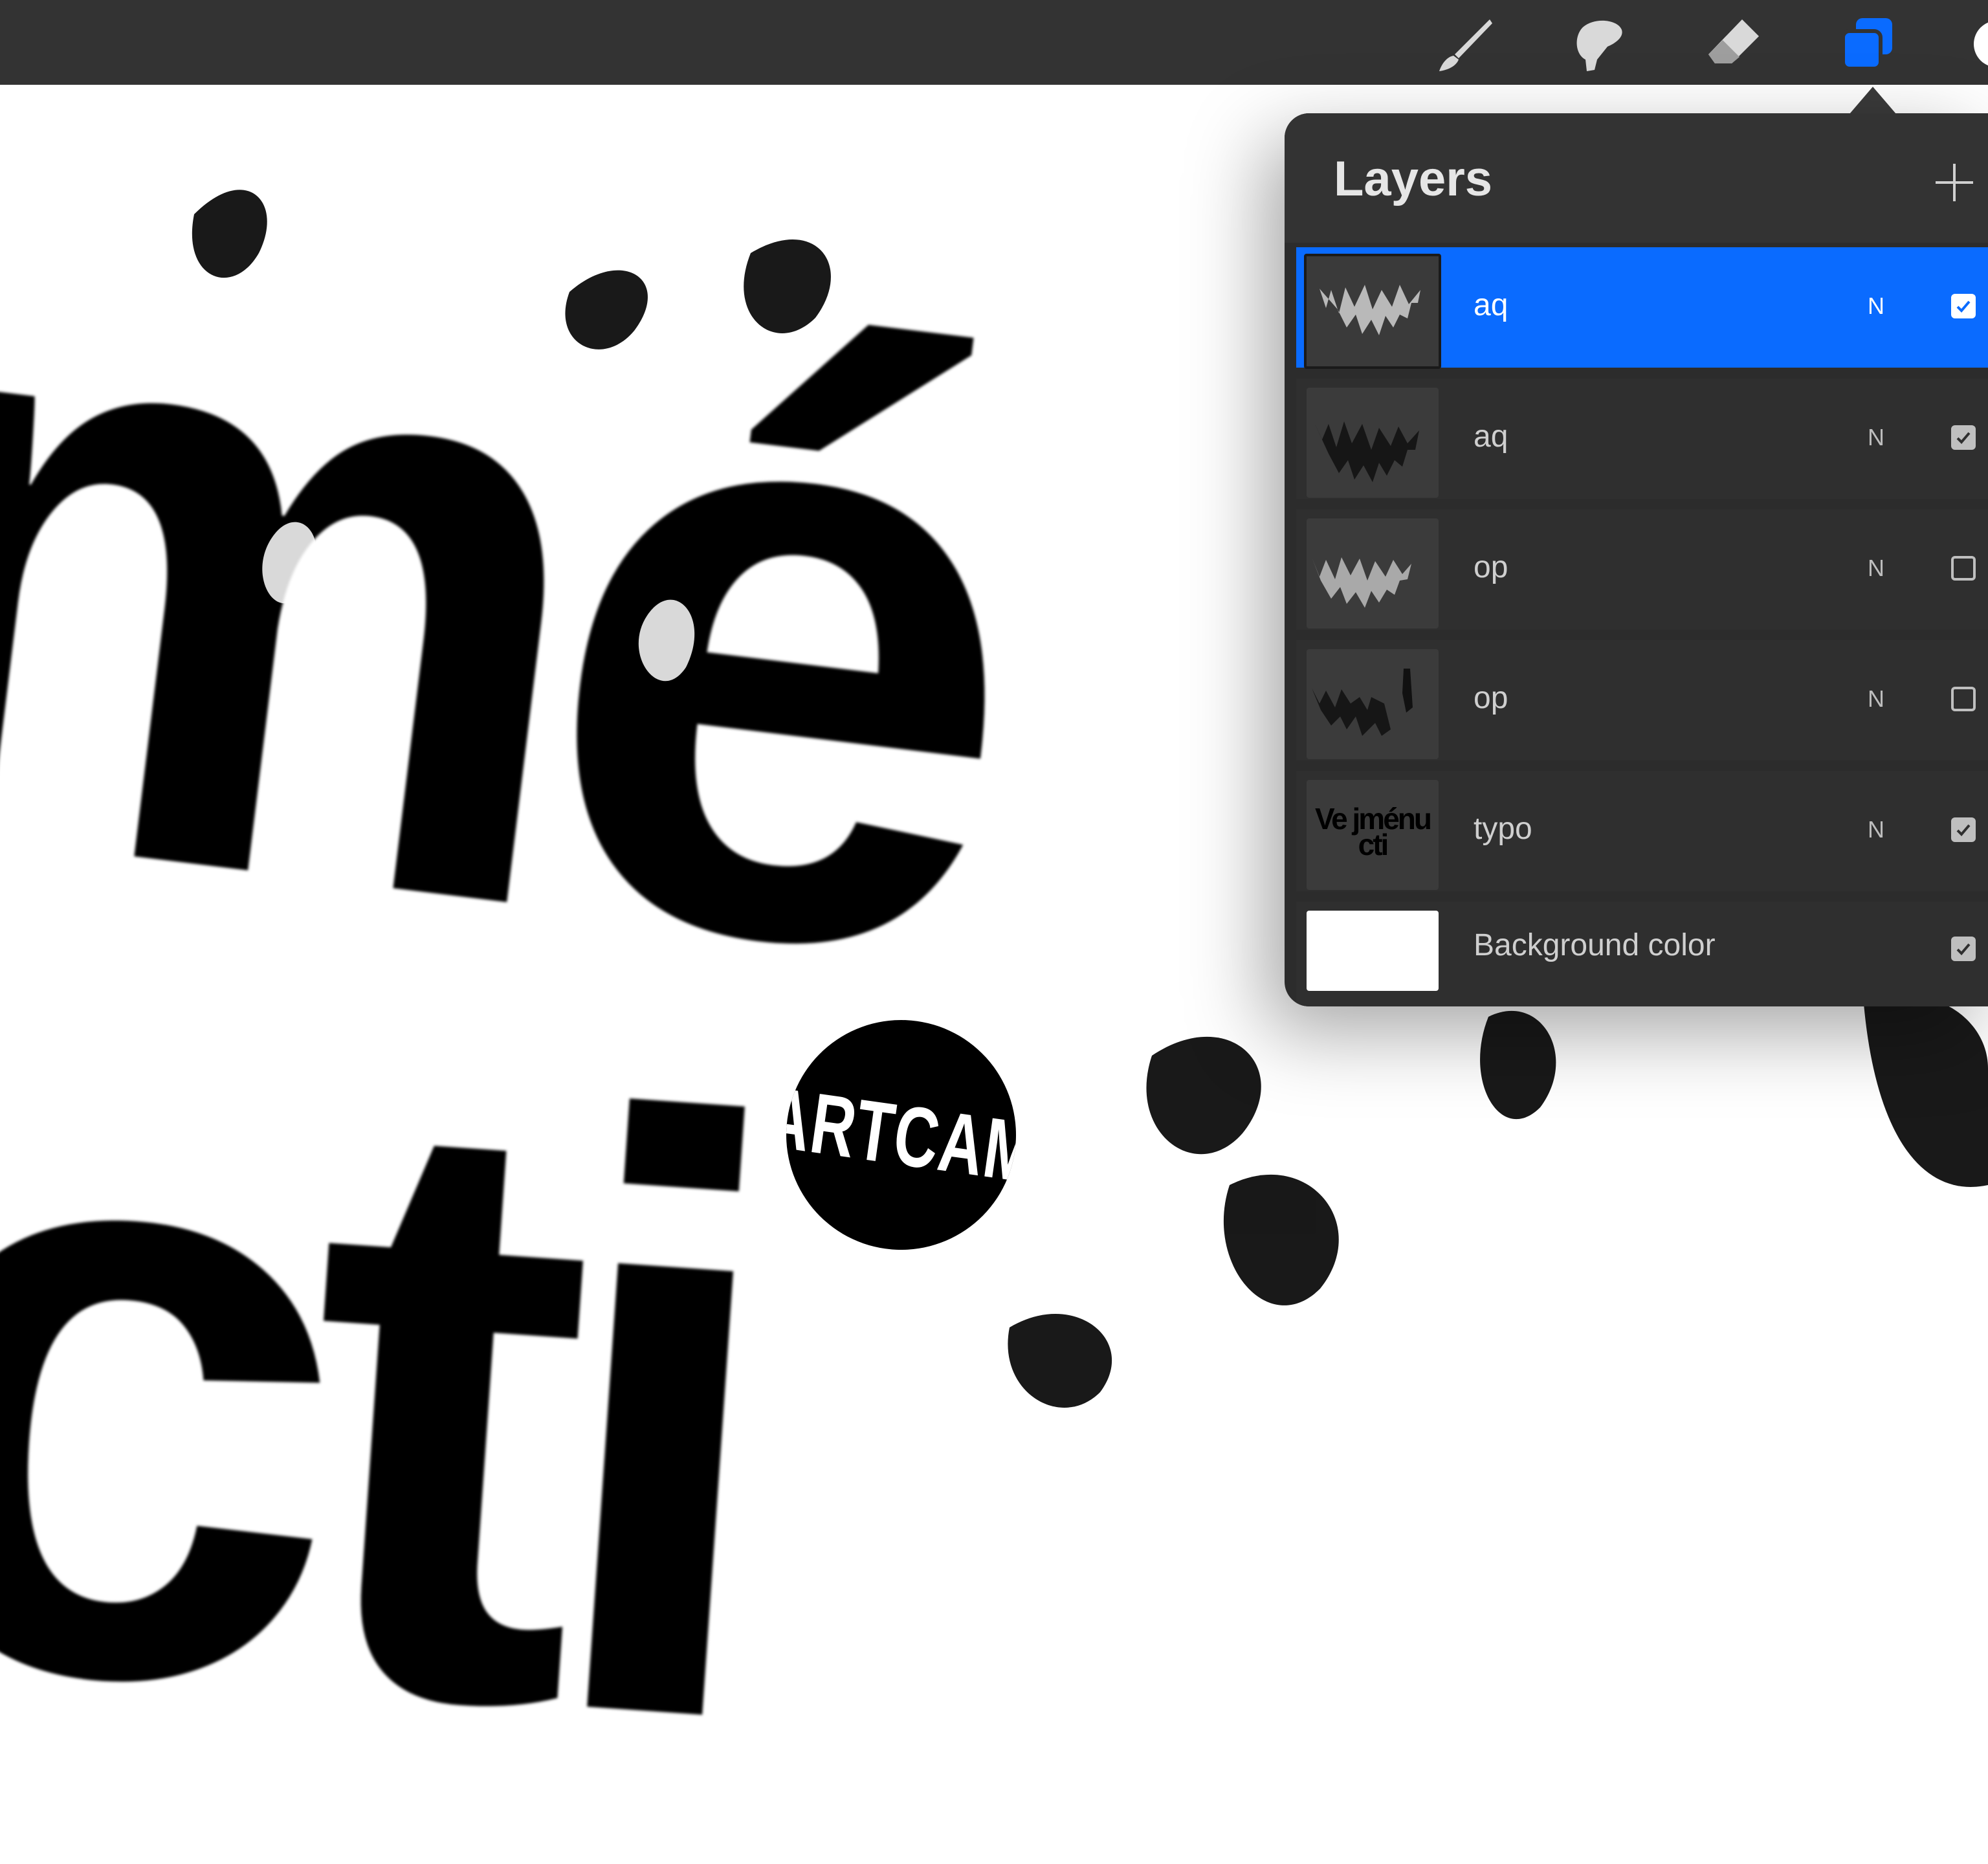 The width and height of the screenshot is (1988, 1864). What do you see at coordinates (1595, 945) in the screenshot?
I see `layer-name: Background color` at bounding box center [1595, 945].